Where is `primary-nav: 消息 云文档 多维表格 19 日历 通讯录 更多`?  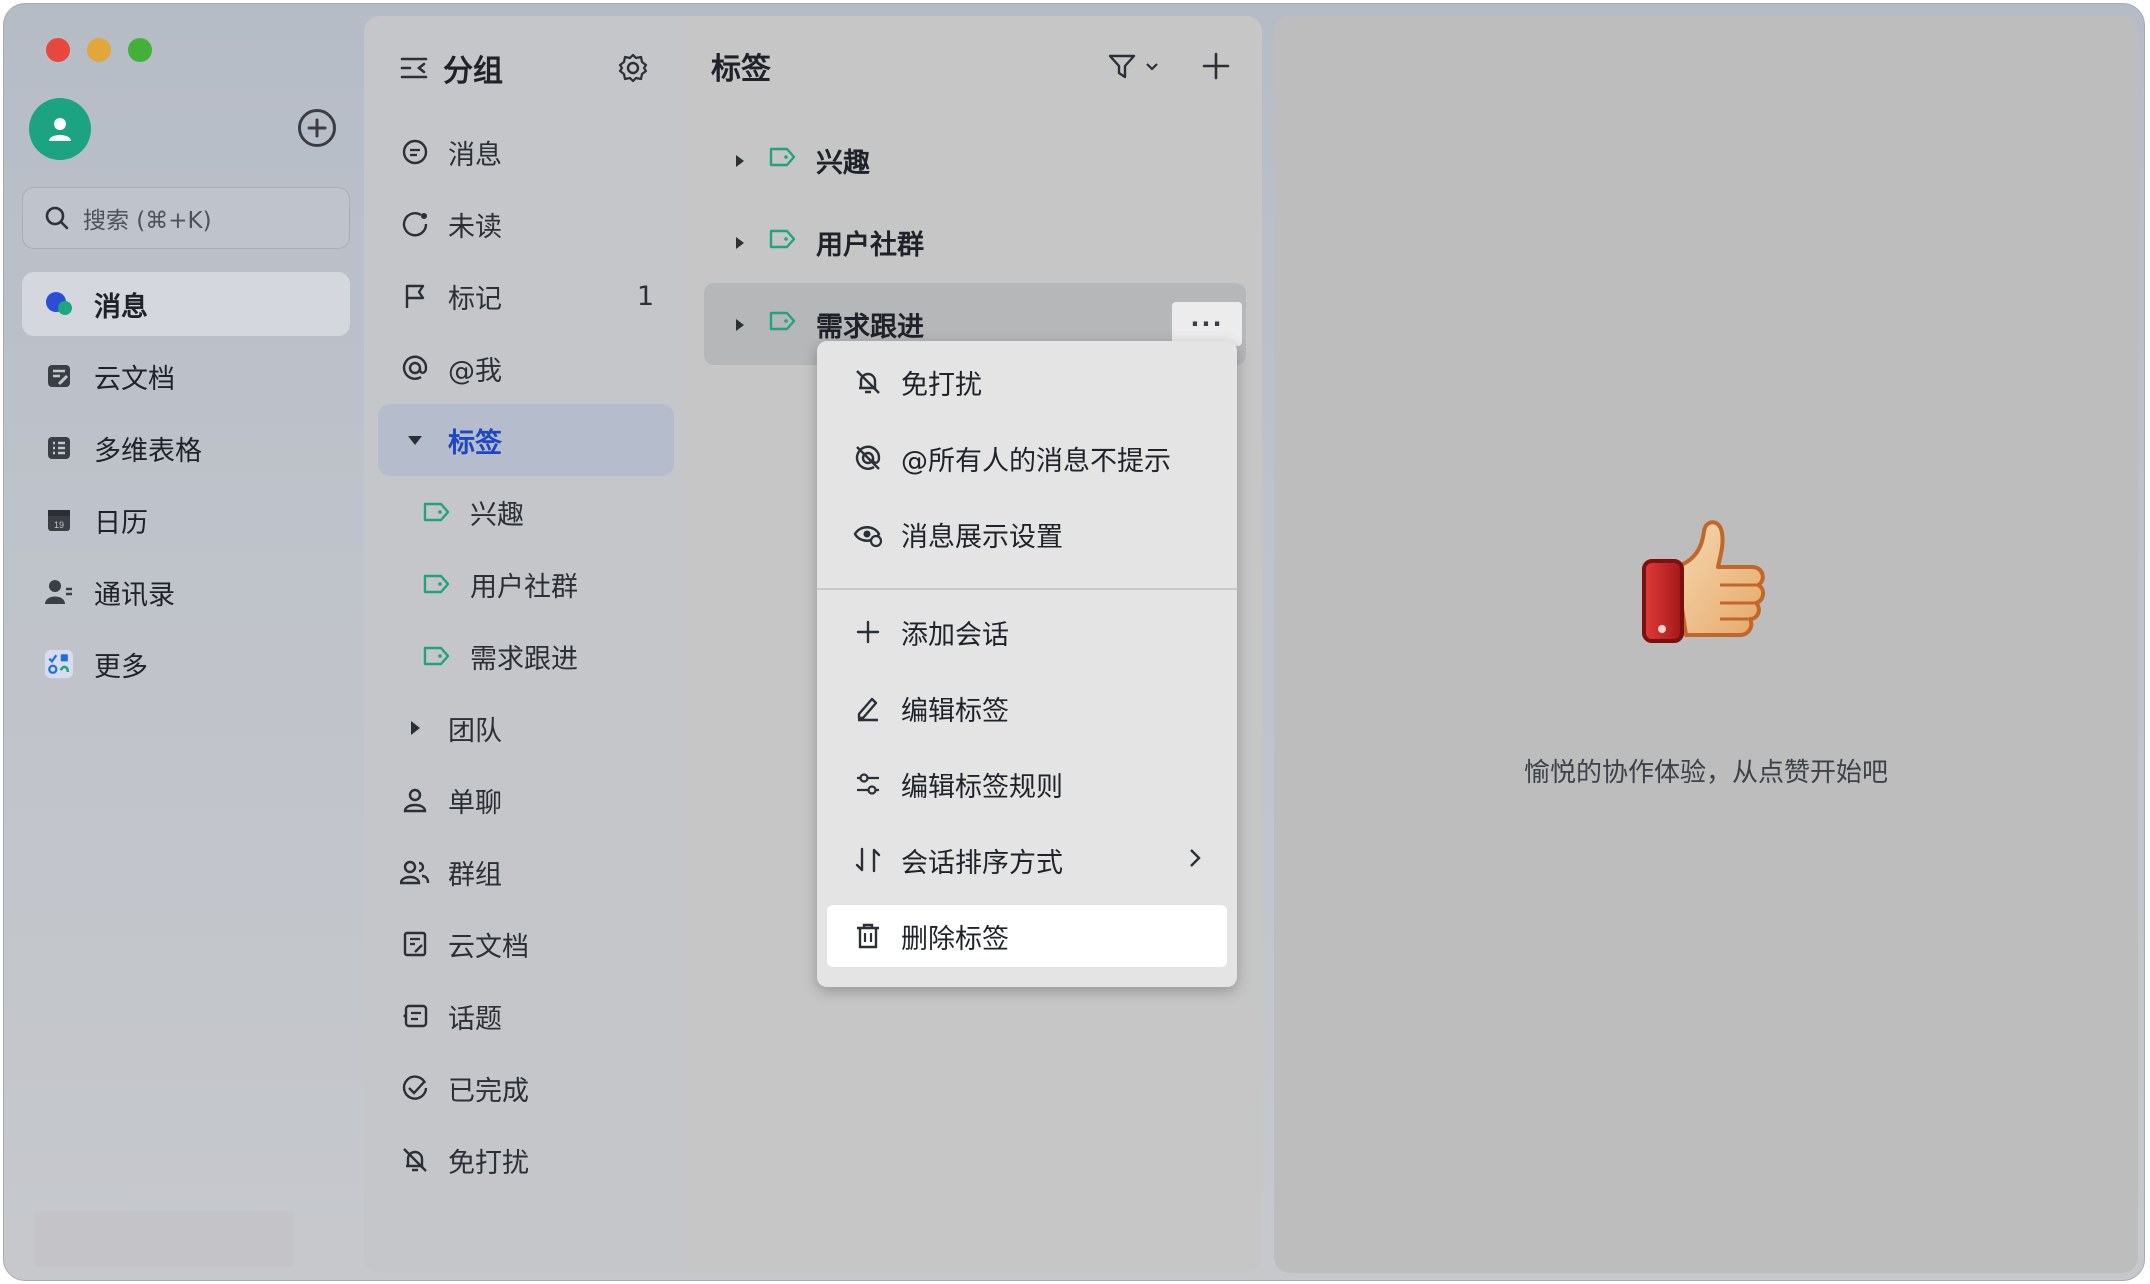
primary-nav: 消息 云文档 多维表格 19 日历 通讯录 更多 is located at coordinates (186, 488).